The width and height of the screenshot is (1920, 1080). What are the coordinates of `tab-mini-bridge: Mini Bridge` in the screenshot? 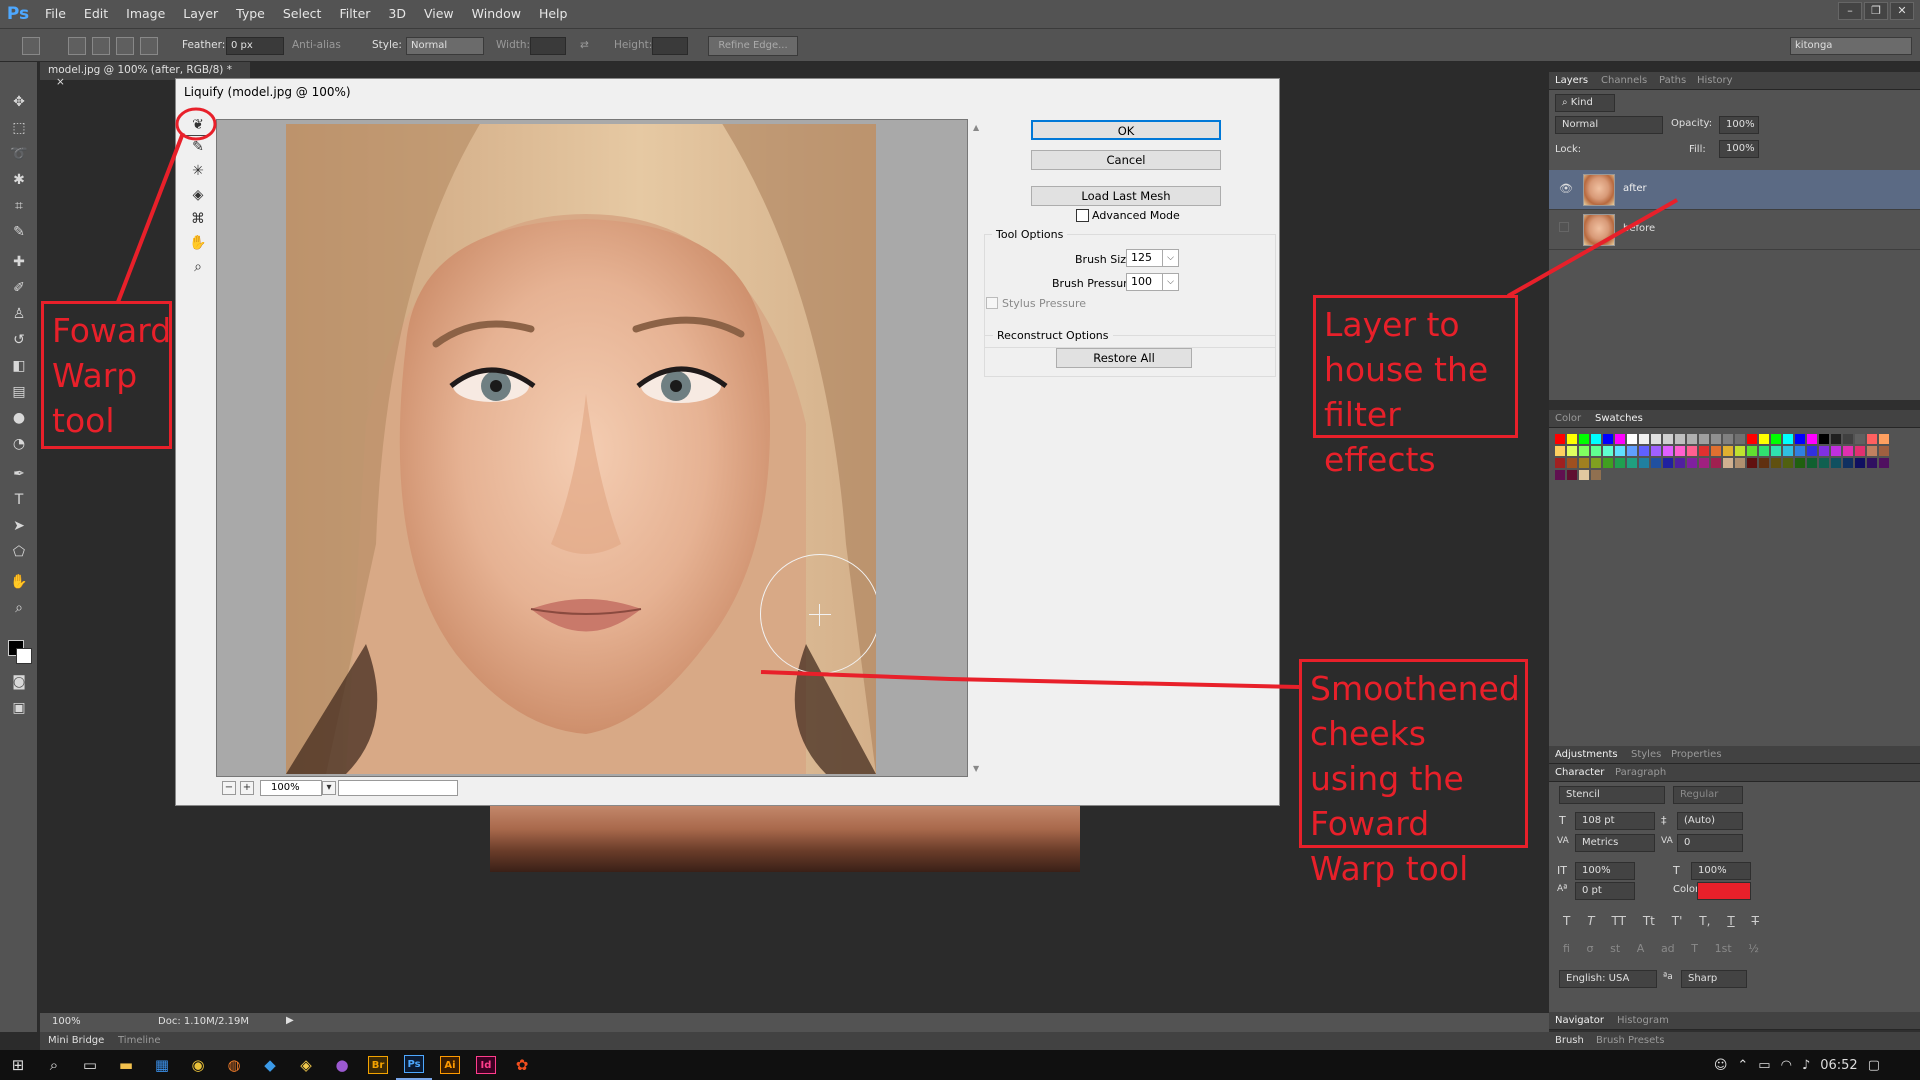 It's located at (76, 1040).